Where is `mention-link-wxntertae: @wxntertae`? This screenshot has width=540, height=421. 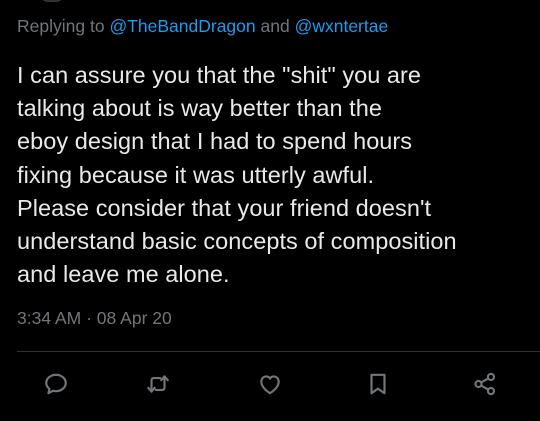
mention-link-wxntertae: @wxntertae is located at coordinates (342, 26).